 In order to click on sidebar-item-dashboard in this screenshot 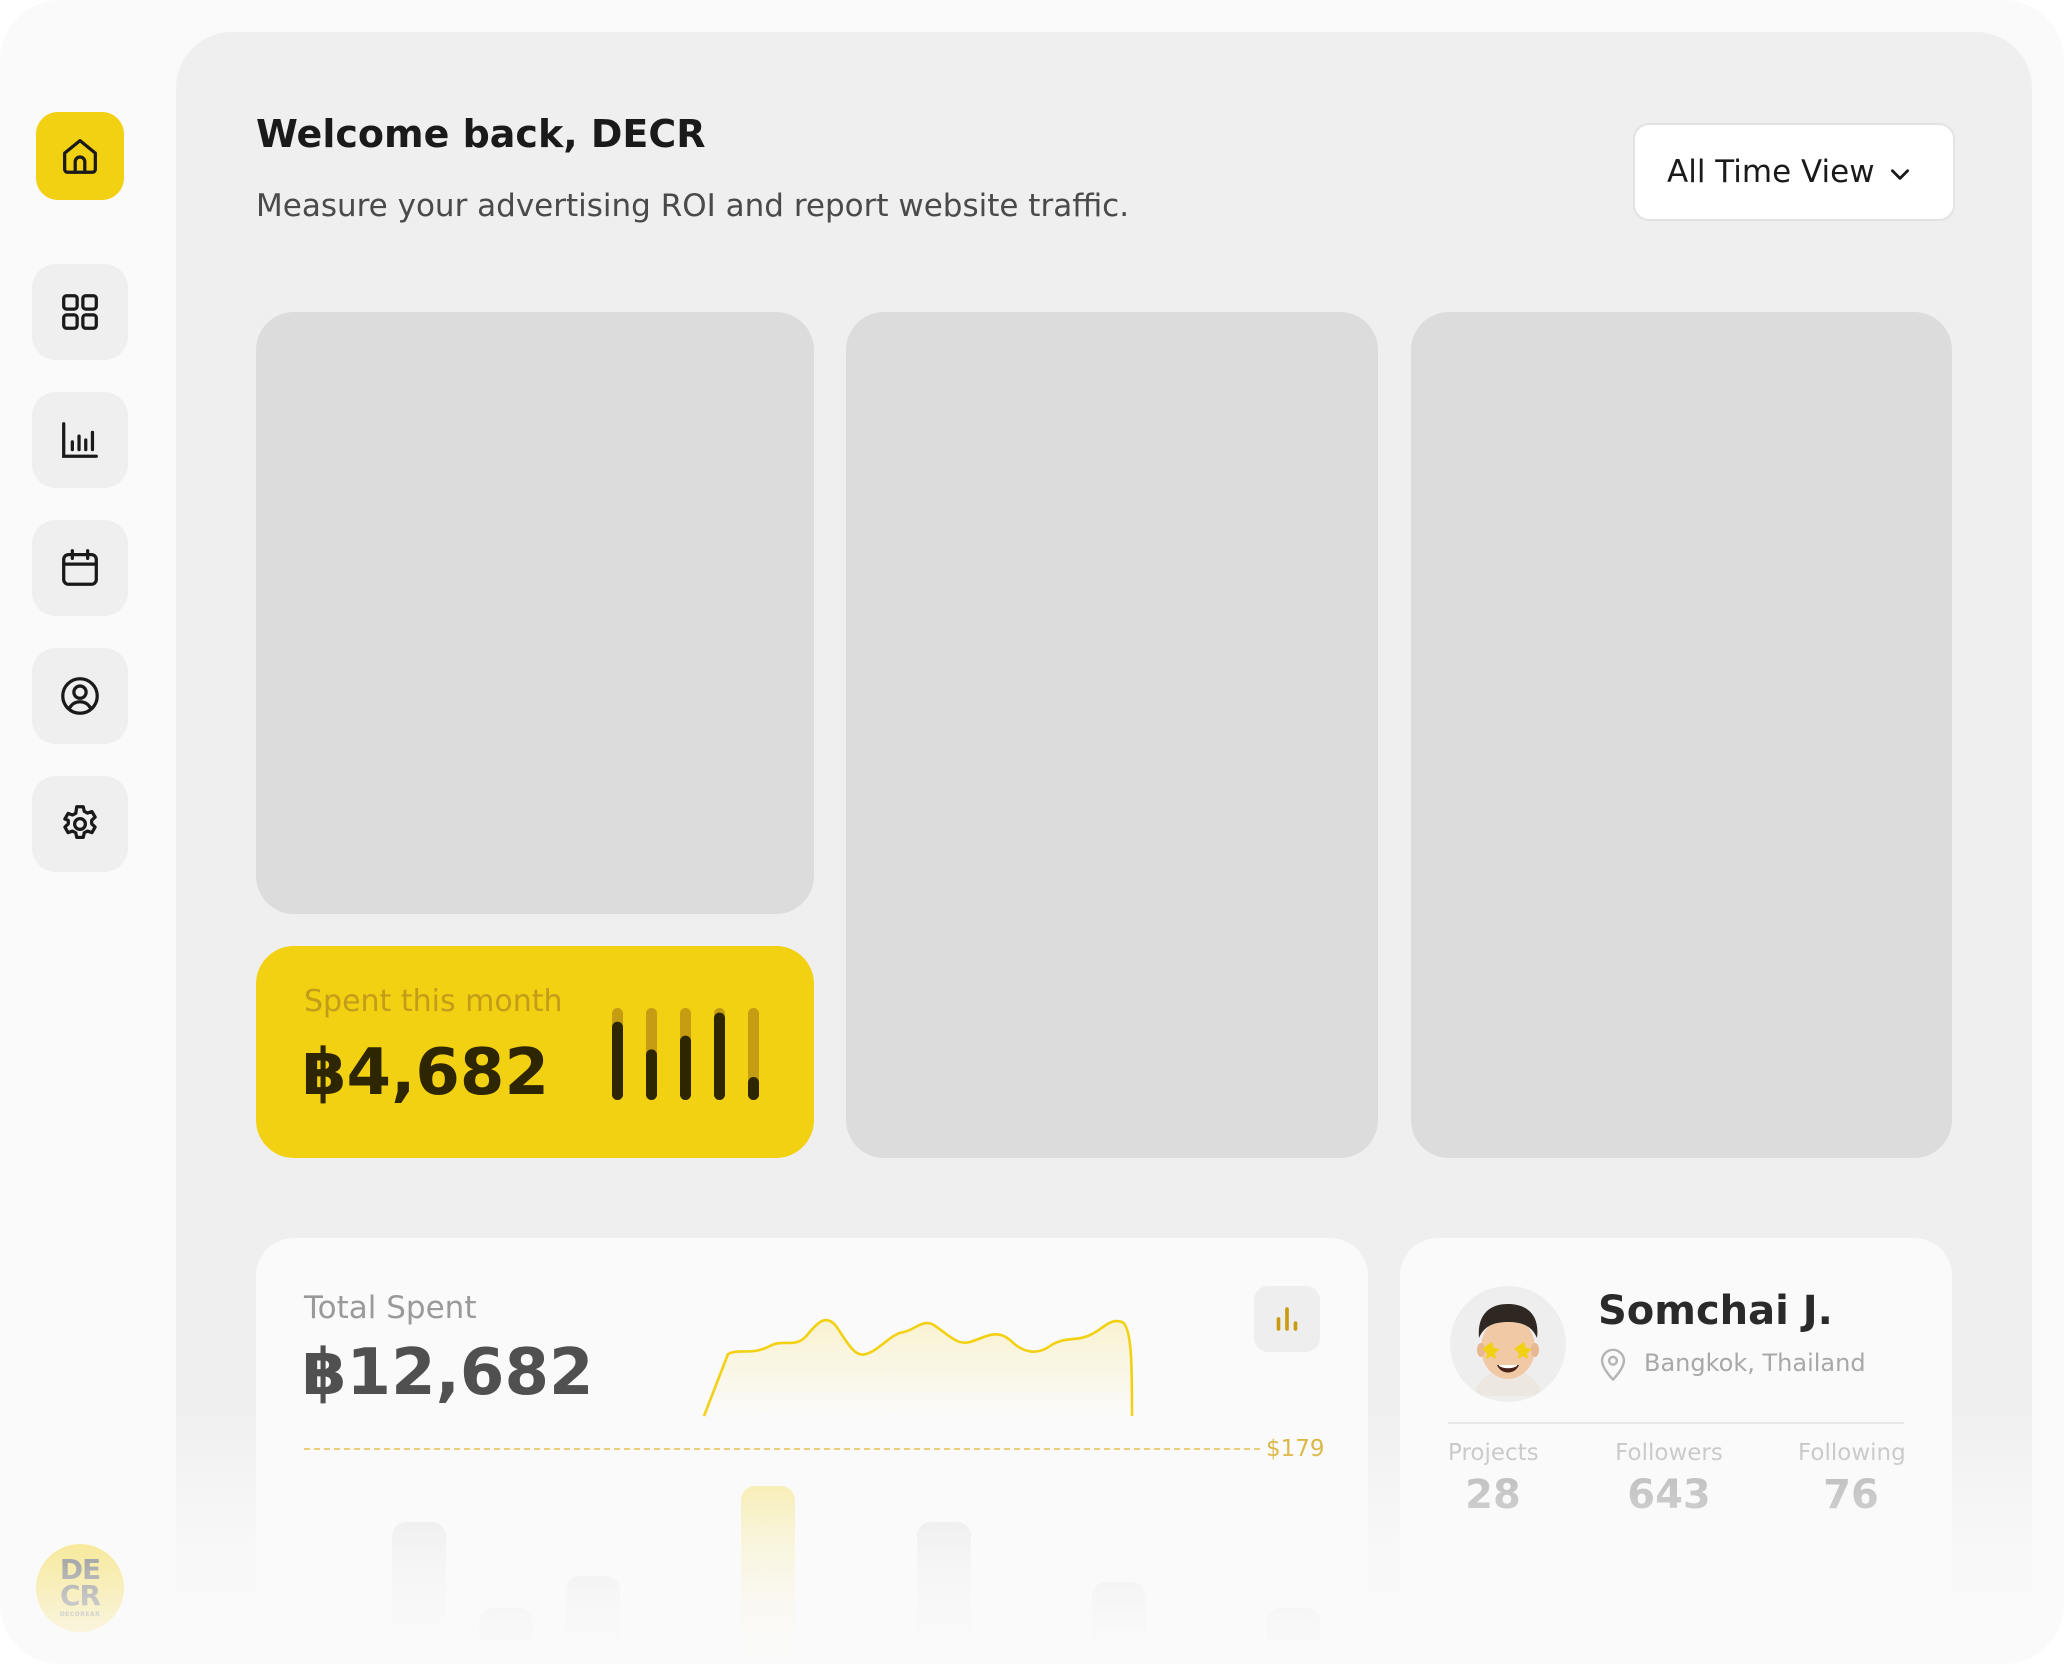, I will do `click(80, 312)`.